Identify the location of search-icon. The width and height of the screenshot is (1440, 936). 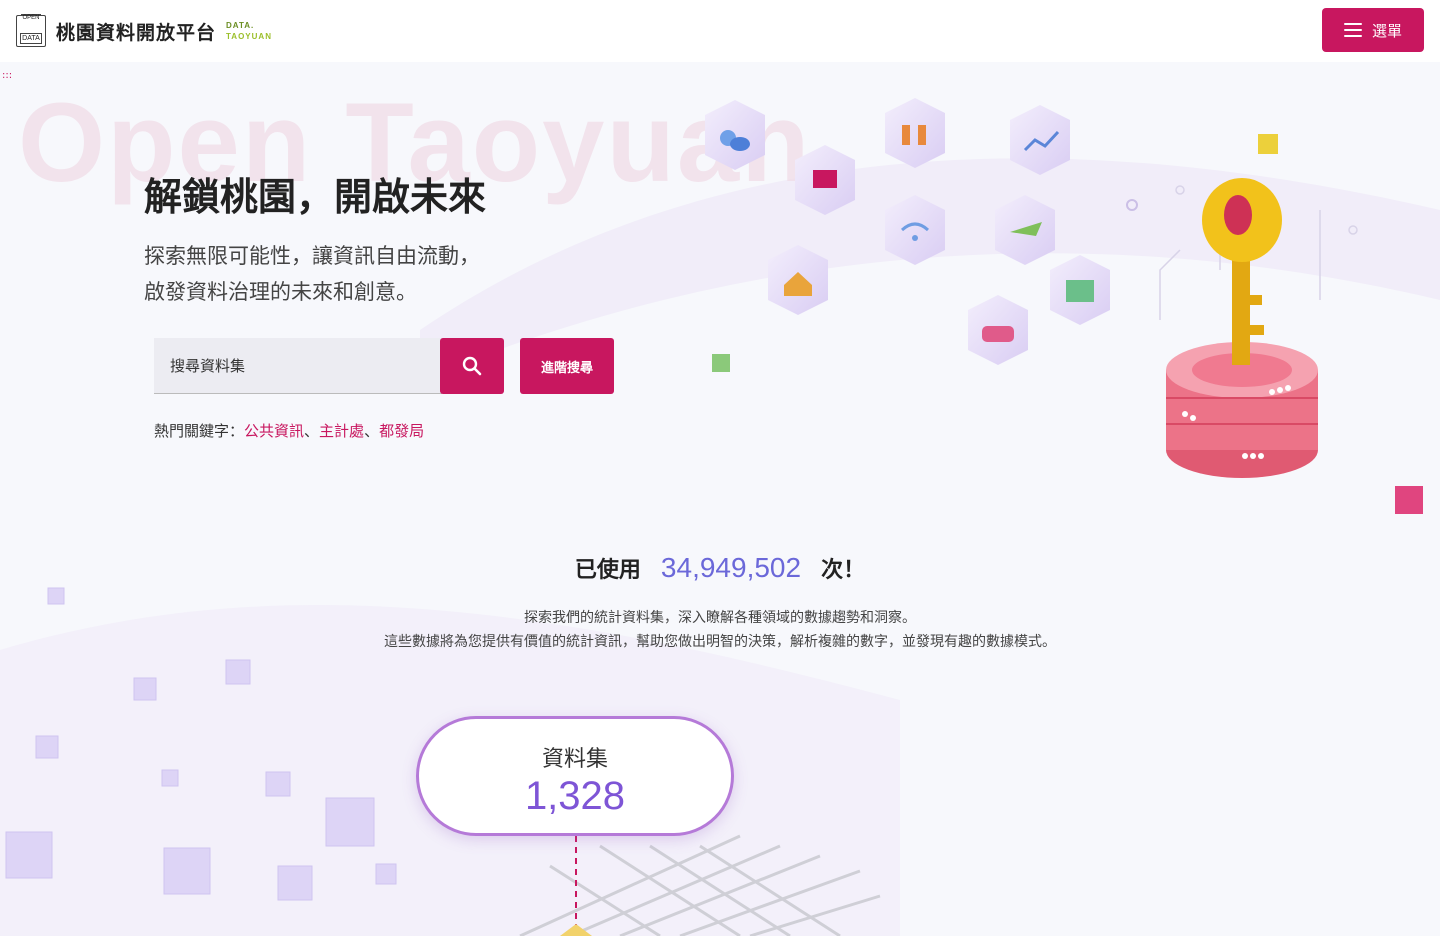
(472, 366).